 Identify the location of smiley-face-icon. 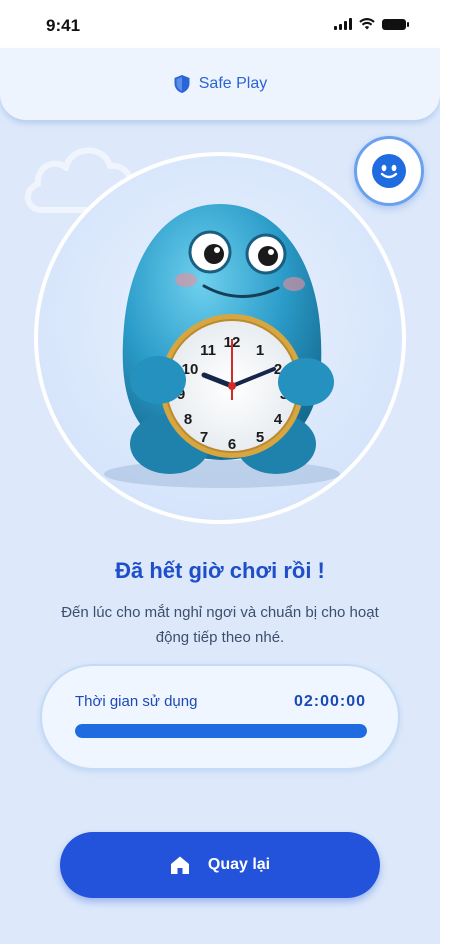
(389, 171).